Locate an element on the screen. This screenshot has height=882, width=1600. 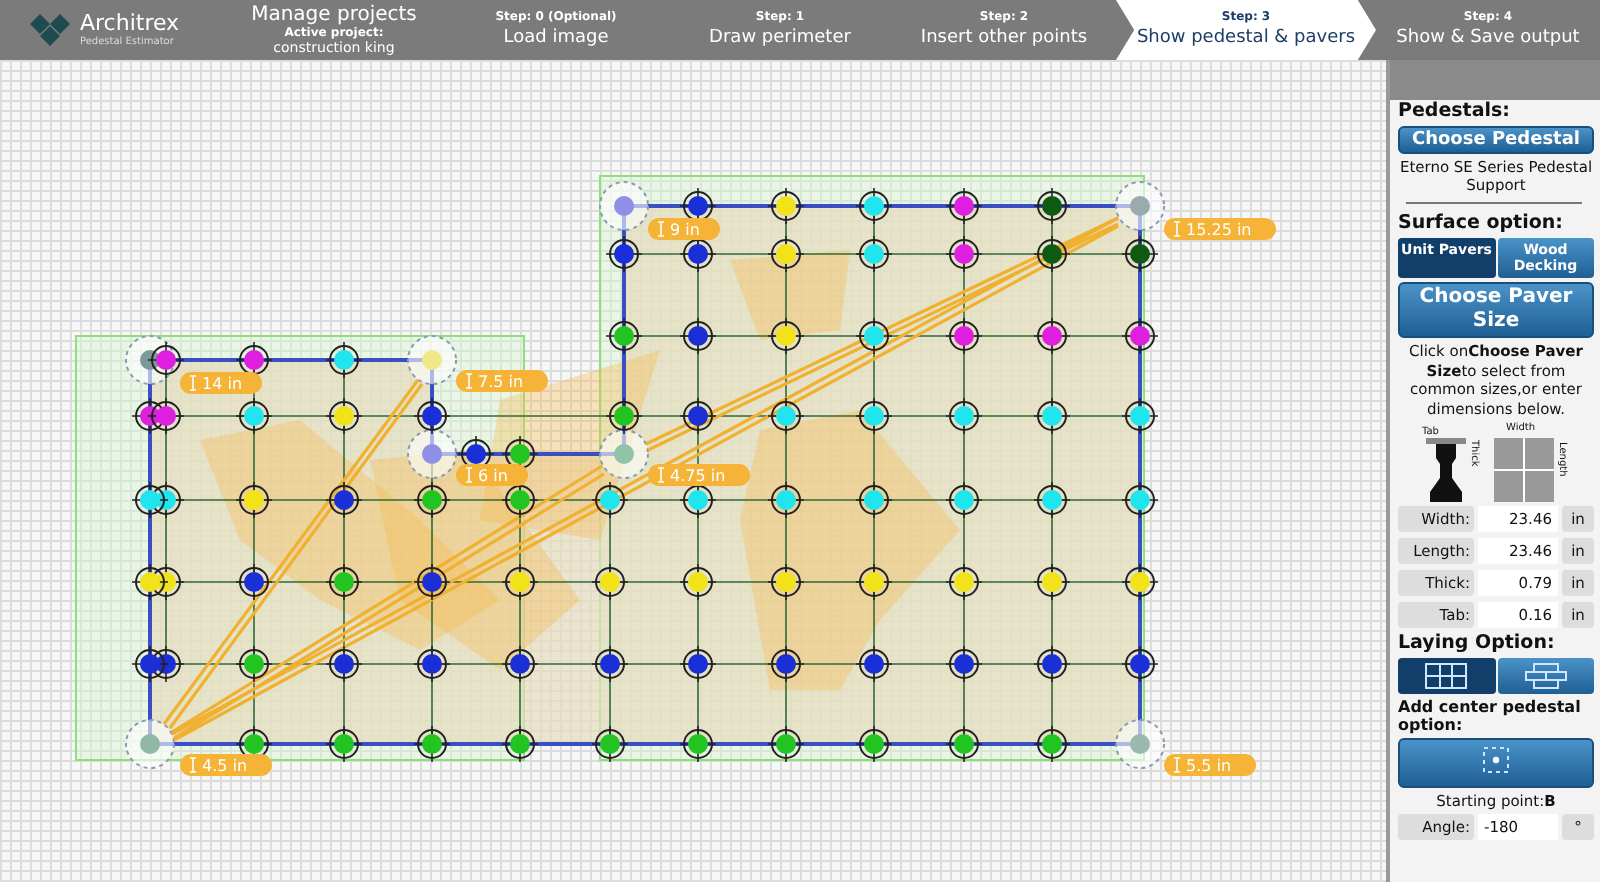
measurement-label: 15.25 in is located at coordinates (1220, 229).